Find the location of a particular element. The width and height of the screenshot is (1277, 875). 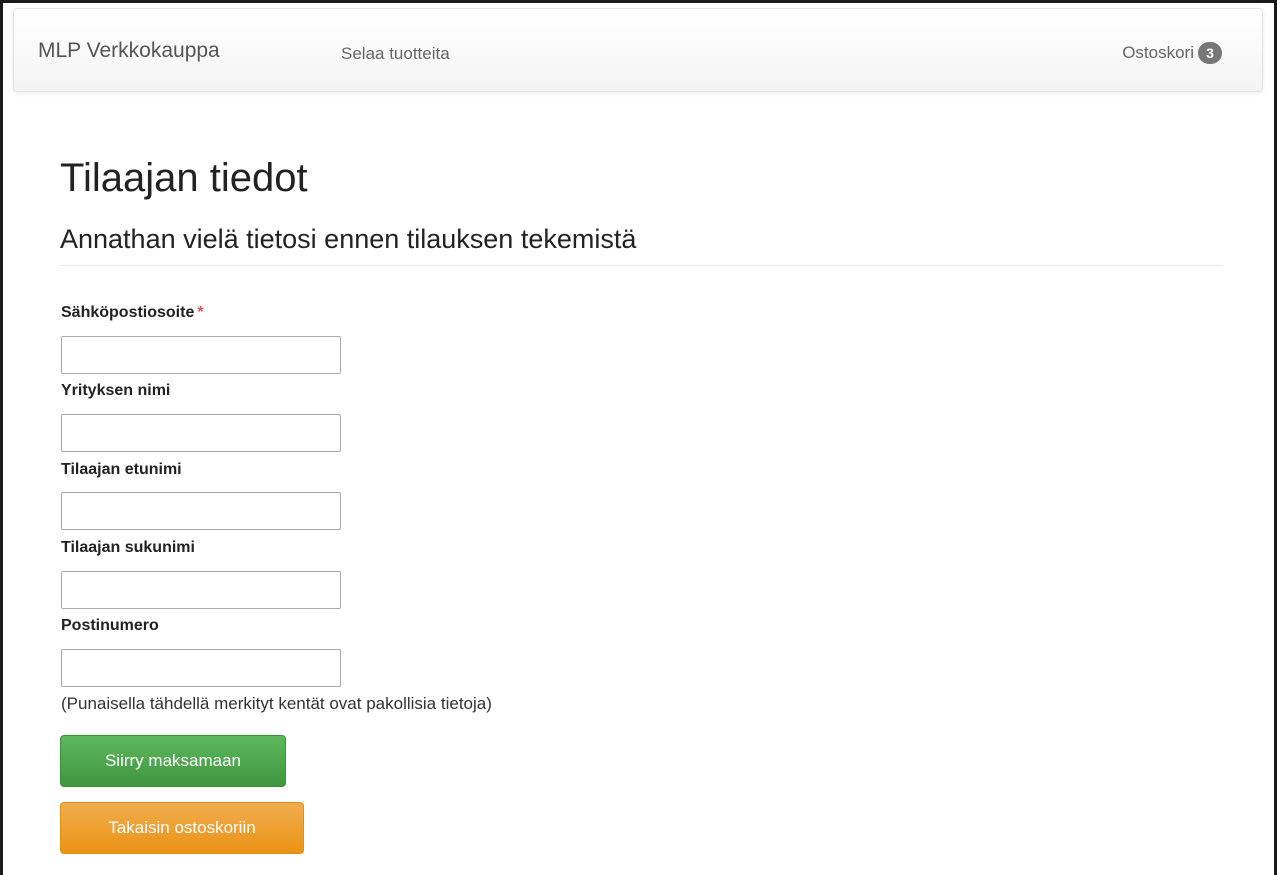

brand-link: MLP Verkkokauppa is located at coordinates (129, 51).